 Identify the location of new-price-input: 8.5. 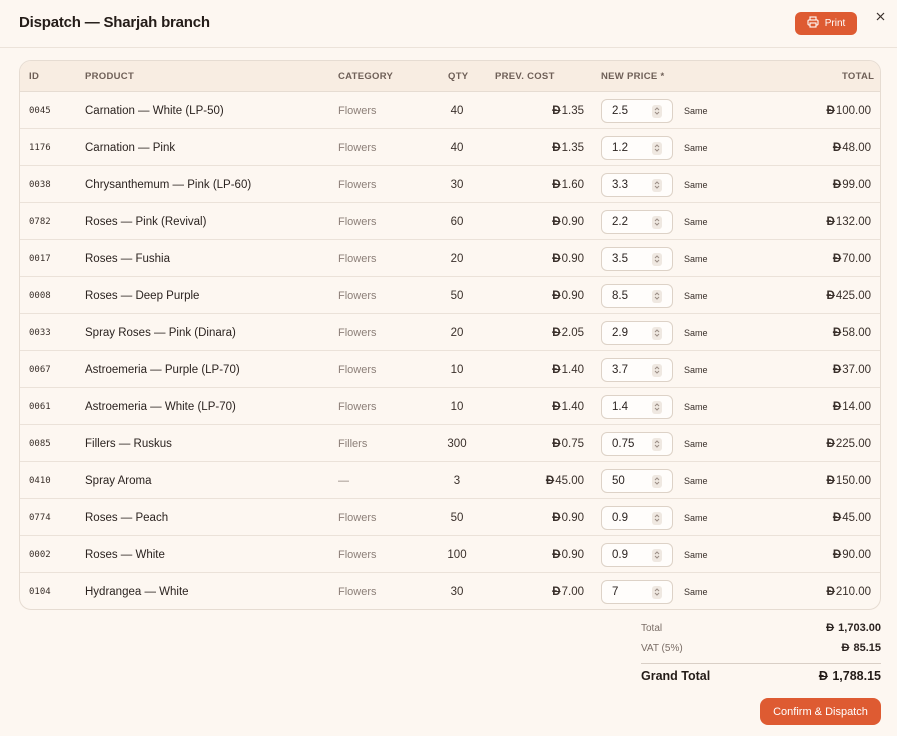
(637, 295).